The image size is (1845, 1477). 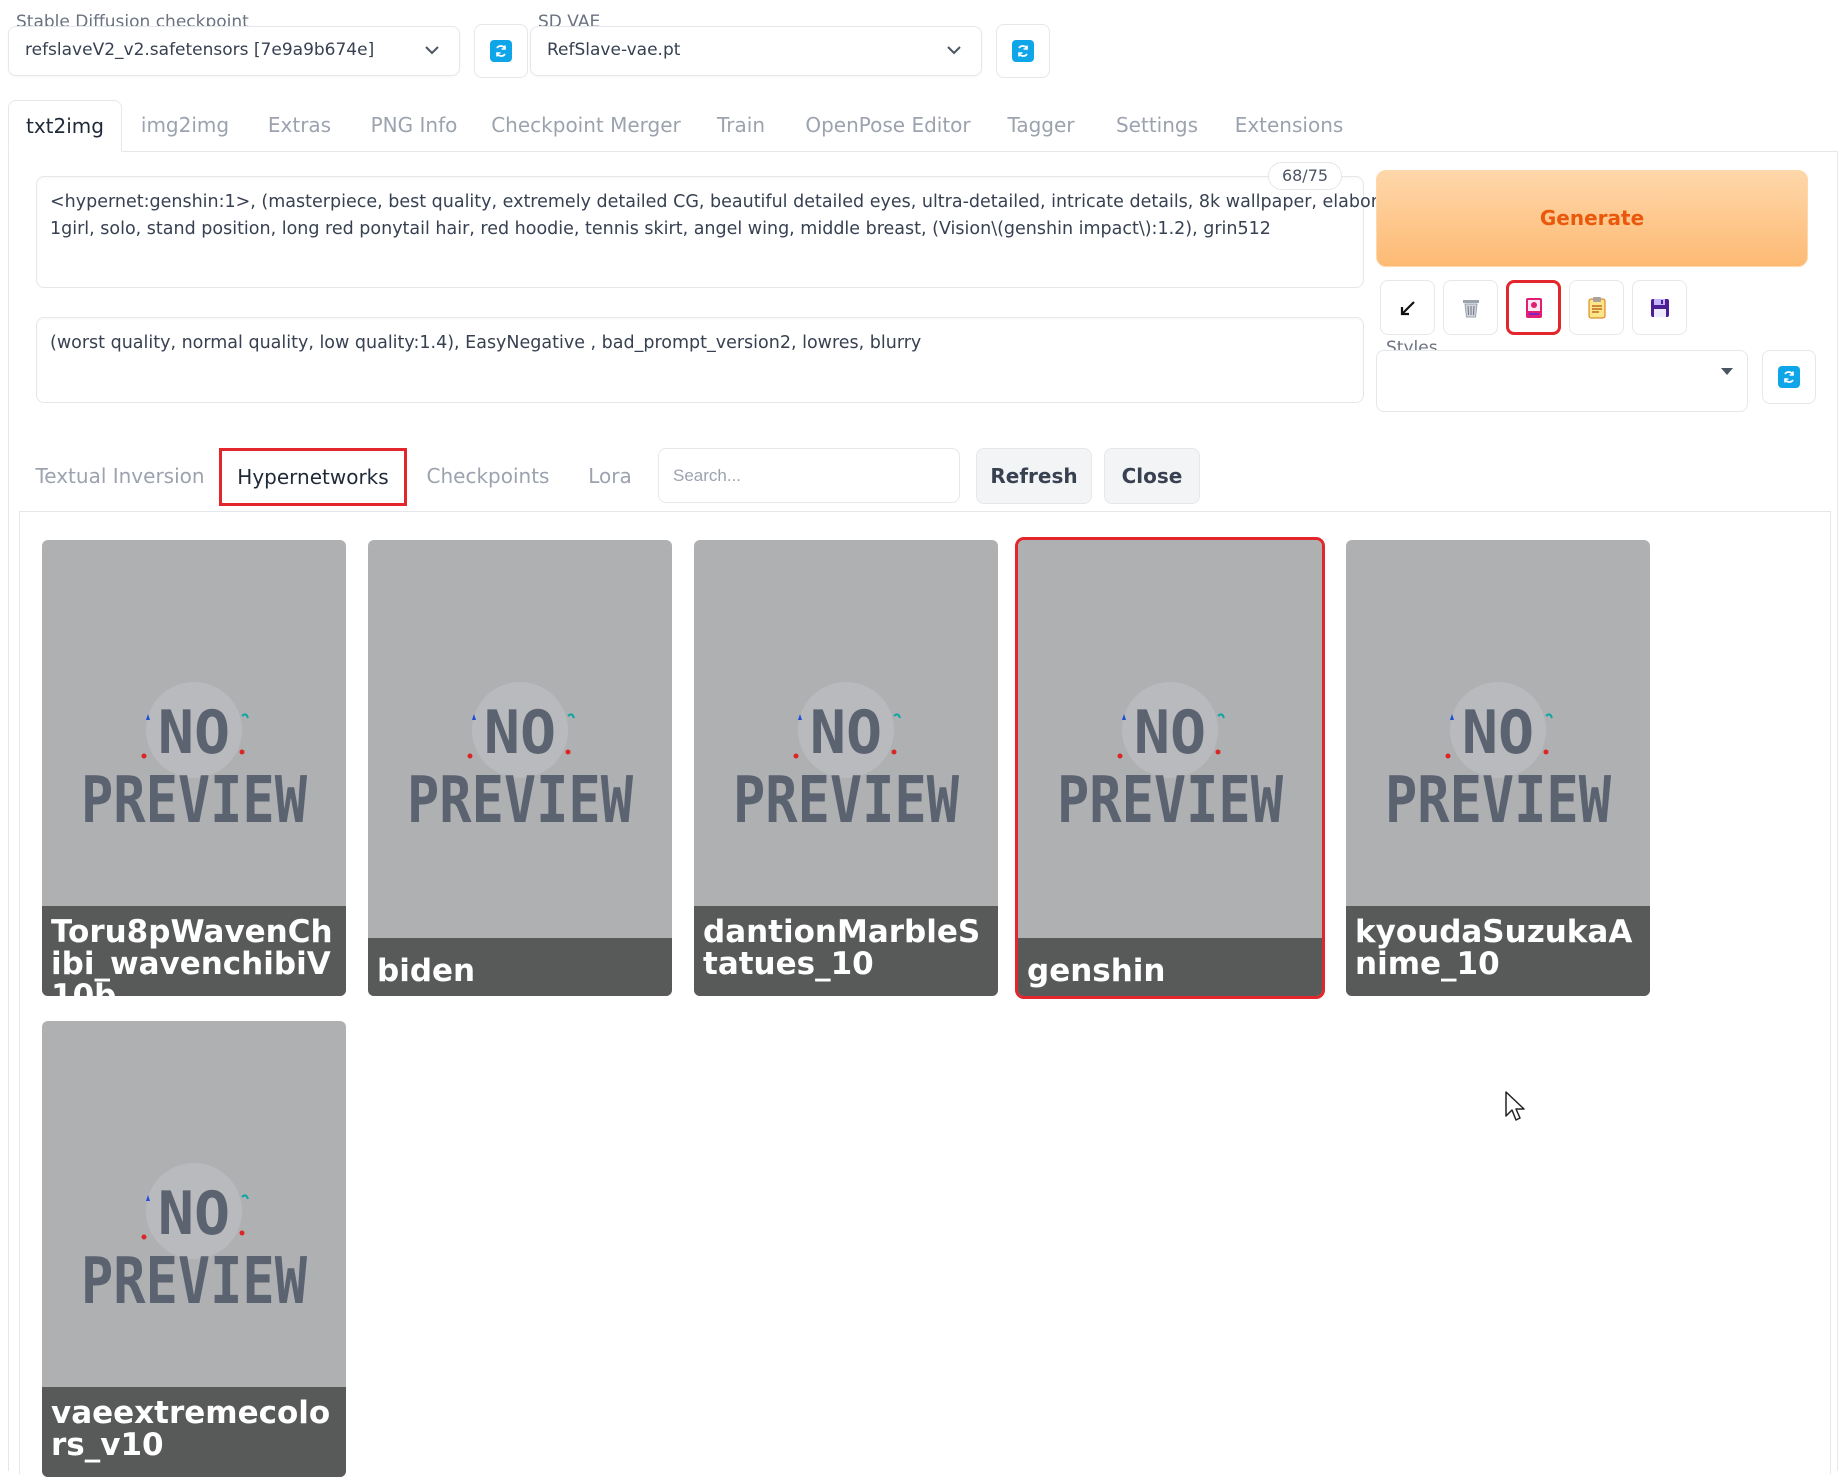 I want to click on trash-icon, so click(x=1470, y=308).